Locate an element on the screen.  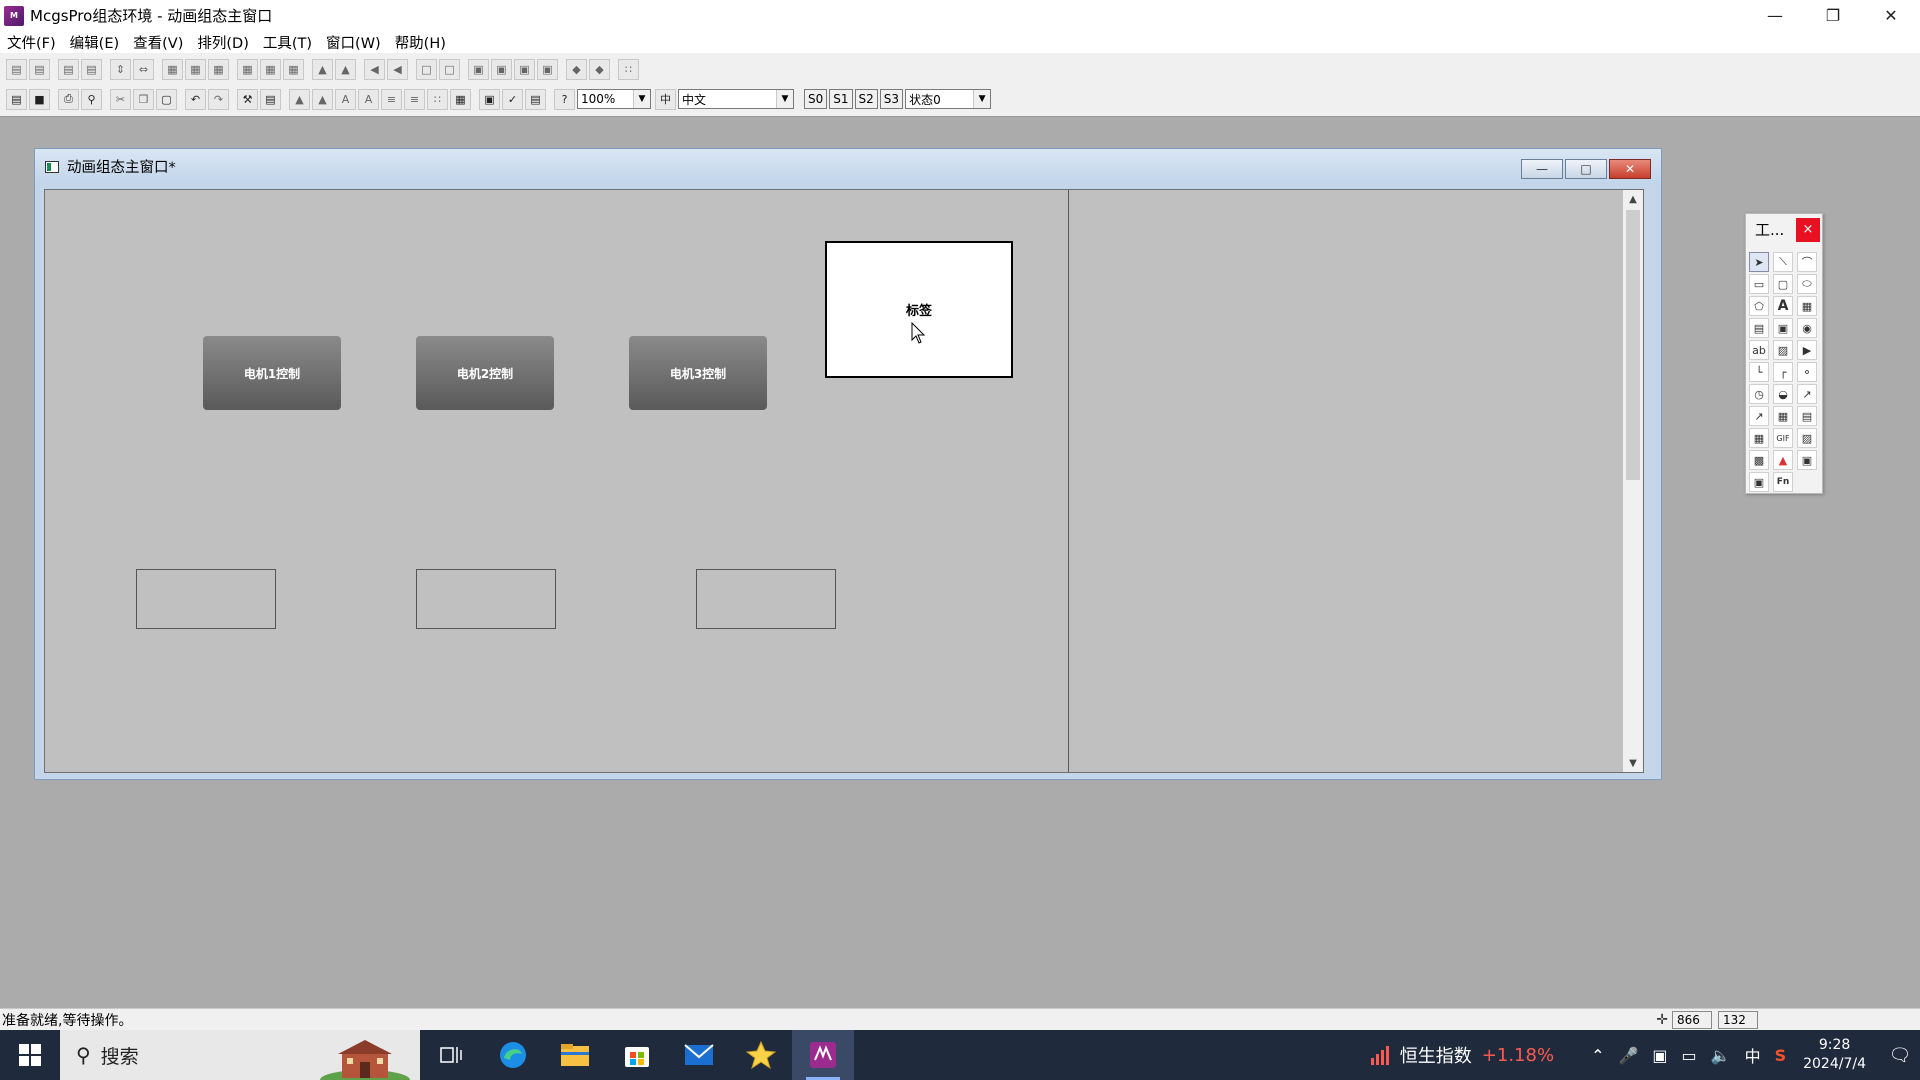
center-h-icon: ▦ is located at coordinates (172, 69).